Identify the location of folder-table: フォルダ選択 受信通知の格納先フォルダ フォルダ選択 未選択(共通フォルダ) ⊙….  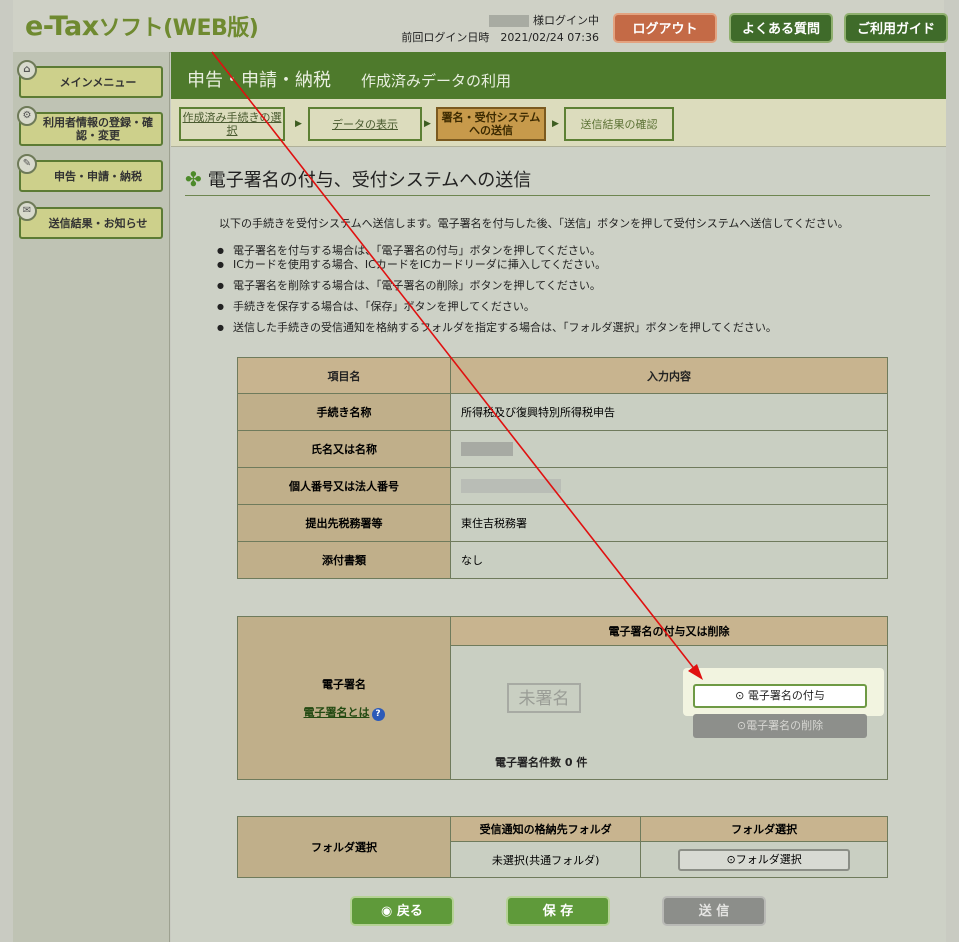
(562, 847).